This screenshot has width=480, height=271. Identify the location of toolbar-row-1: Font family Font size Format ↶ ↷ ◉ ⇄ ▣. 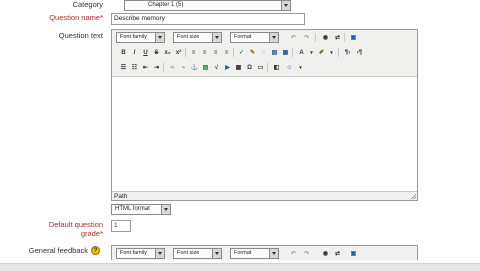
(264, 38).